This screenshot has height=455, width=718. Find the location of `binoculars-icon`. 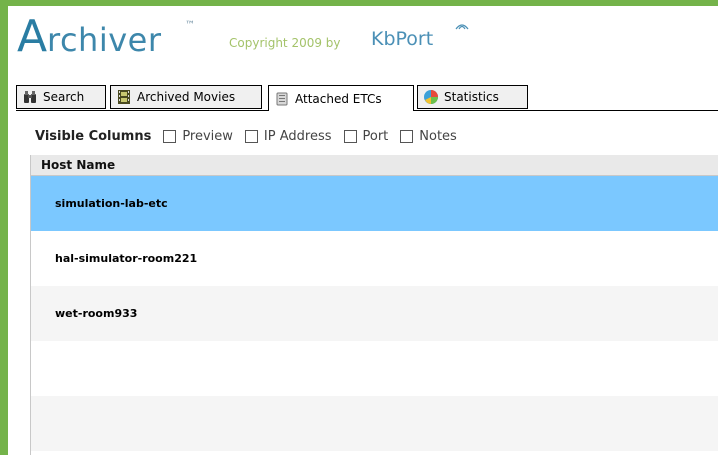

binoculars-icon is located at coordinates (30, 97).